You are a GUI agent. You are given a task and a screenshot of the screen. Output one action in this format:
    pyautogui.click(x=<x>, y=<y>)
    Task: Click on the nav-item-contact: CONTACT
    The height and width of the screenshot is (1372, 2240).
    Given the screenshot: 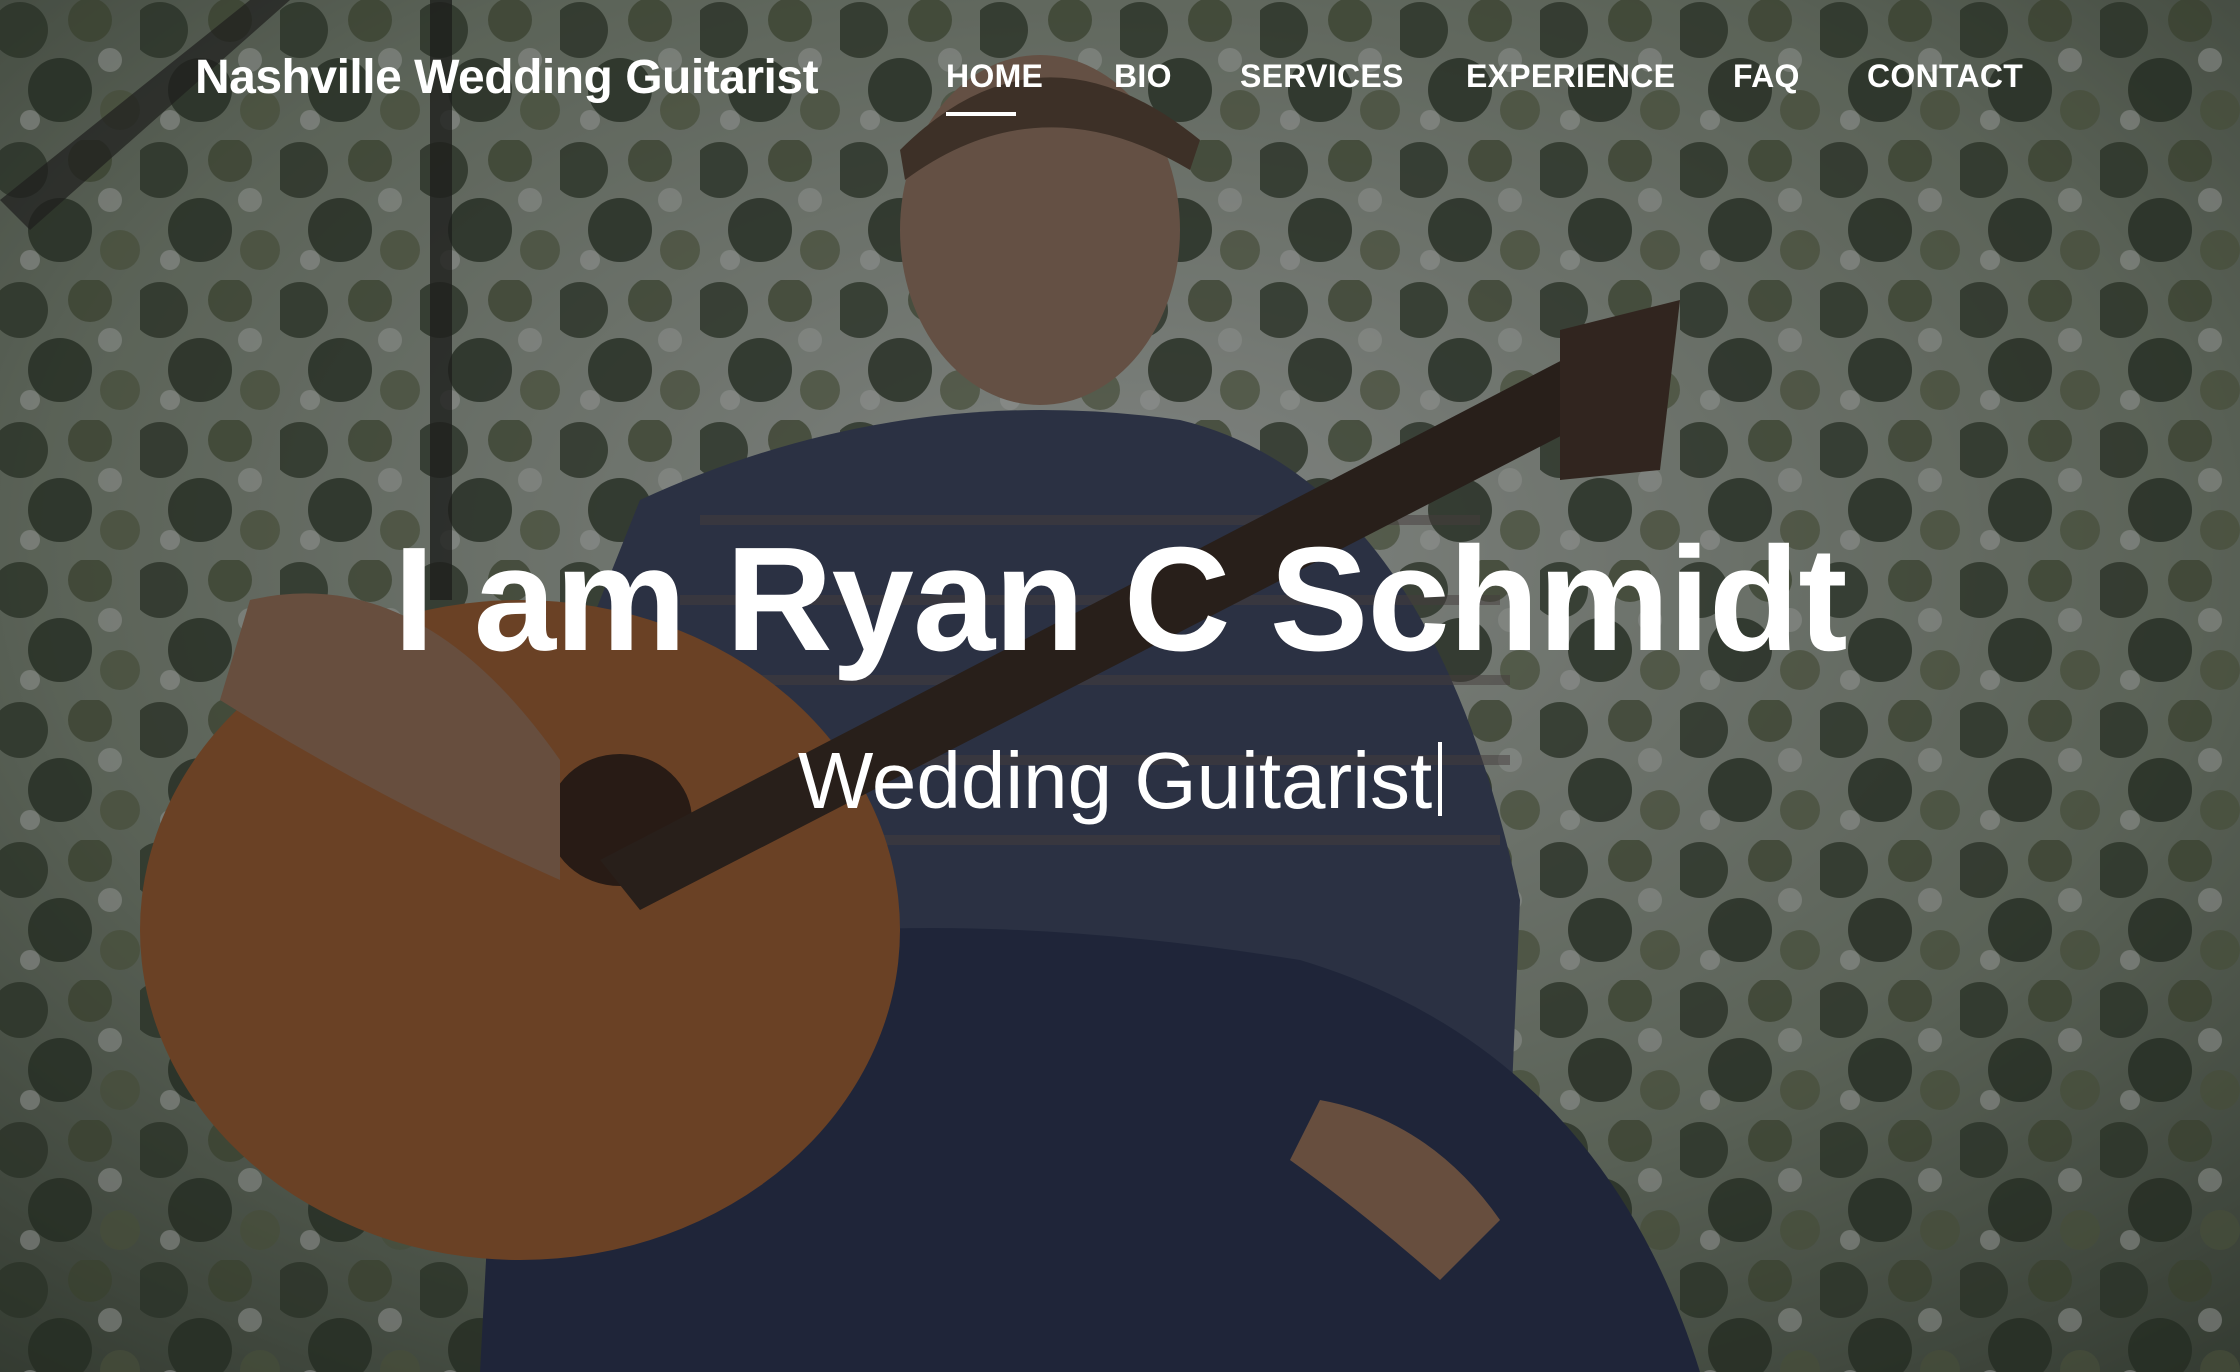 What is the action you would take?
    pyautogui.click(x=1945, y=76)
    